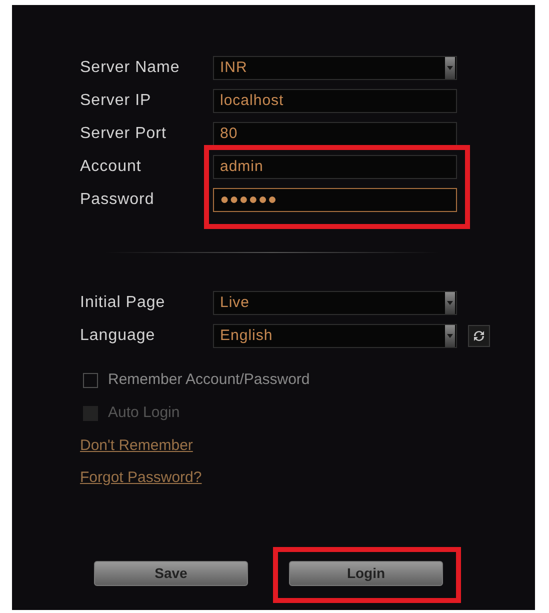  Describe the element at coordinates (335, 303) in the screenshot. I see `dropdown: Live` at that location.